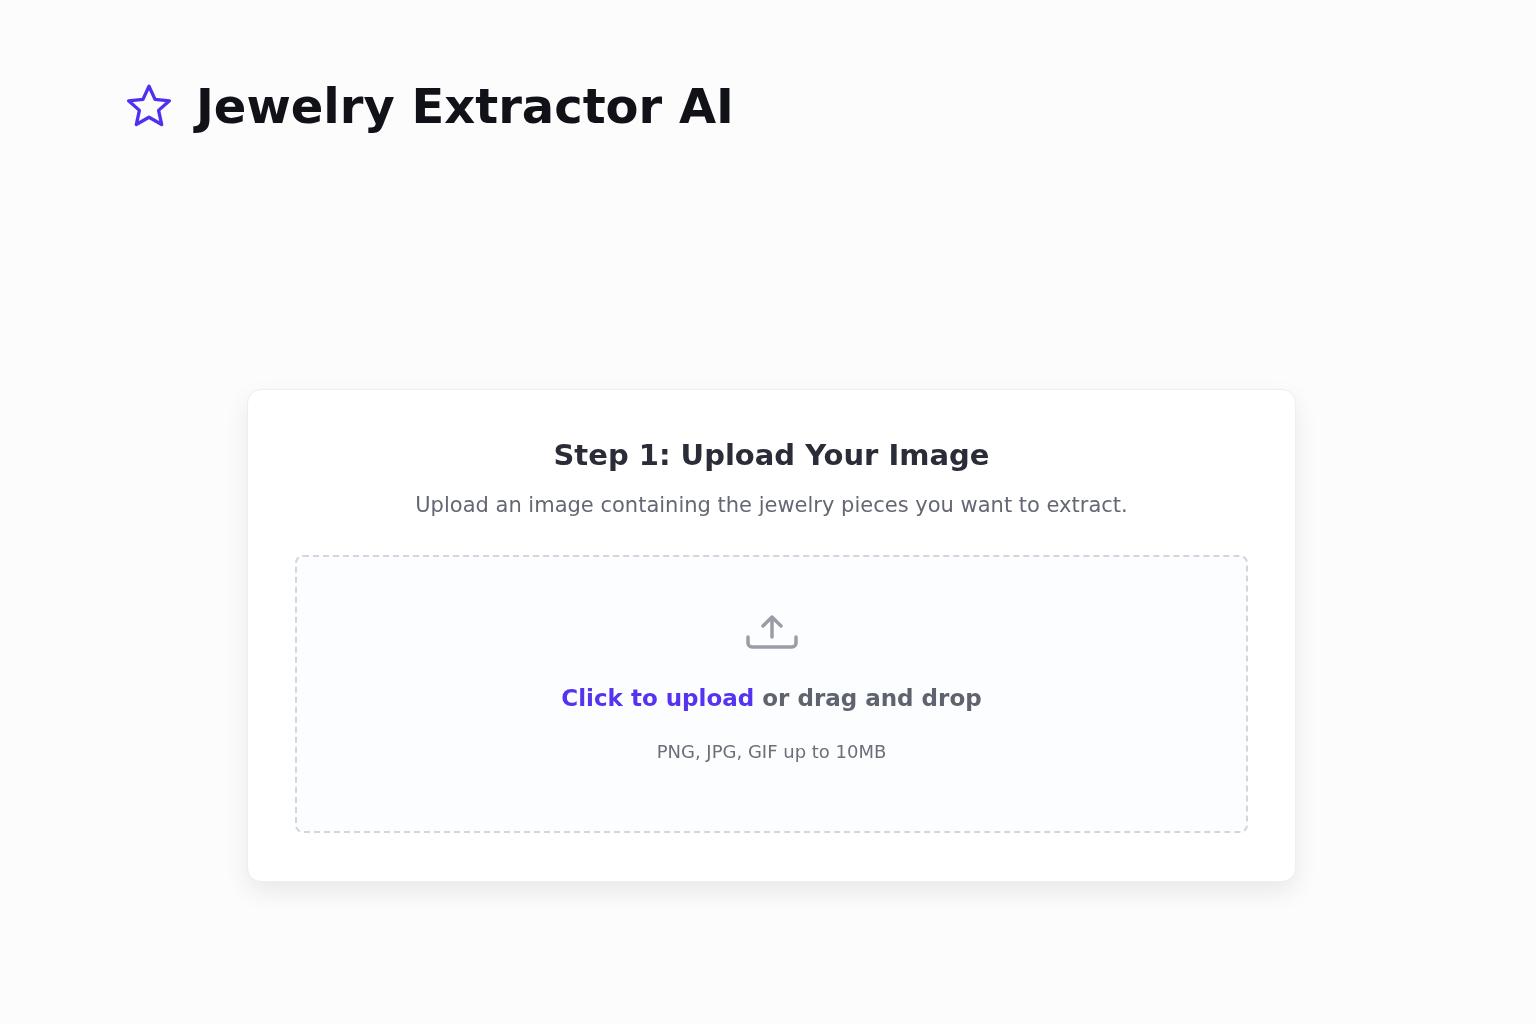  What do you see at coordinates (771, 505) in the screenshot?
I see `card-description: Upload an image containing the jewelry pieces you want to extract.` at bounding box center [771, 505].